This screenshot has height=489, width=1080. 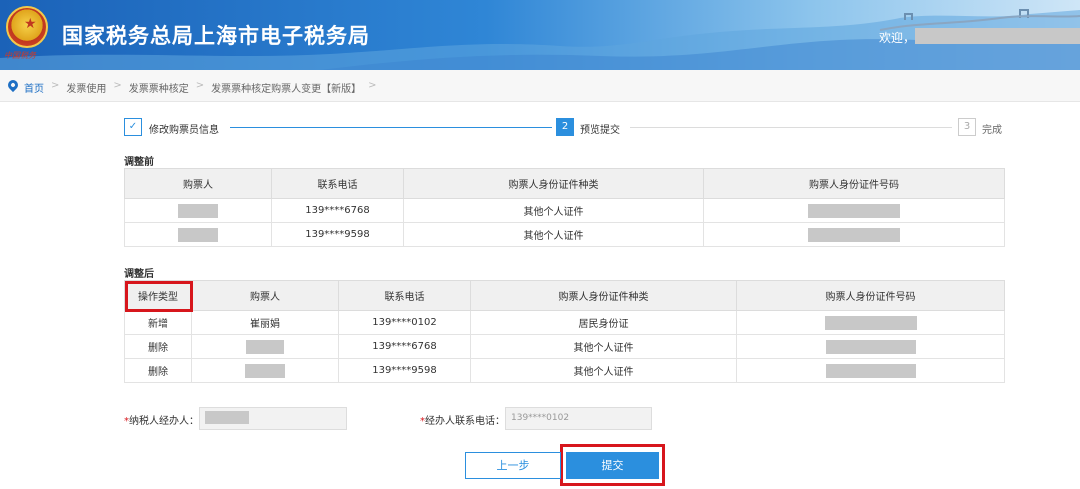 What do you see at coordinates (897, 38) in the screenshot?
I see `welcome-text: 欢迎，` at bounding box center [897, 38].